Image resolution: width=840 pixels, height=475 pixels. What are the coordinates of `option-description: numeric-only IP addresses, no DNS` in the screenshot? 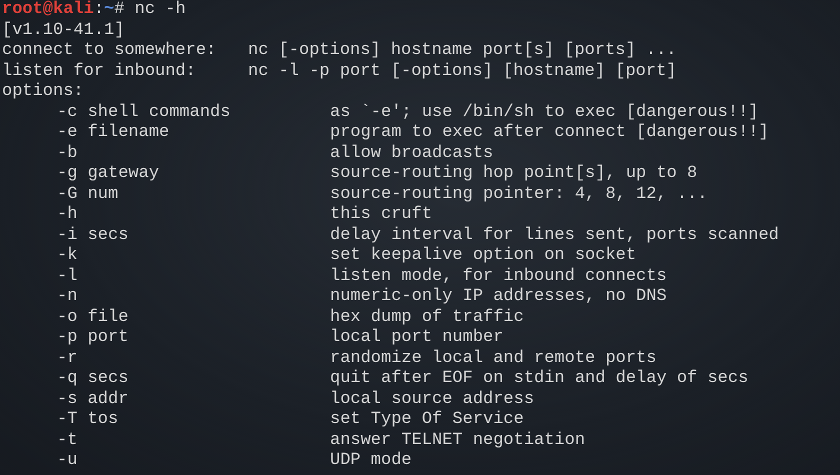 It's located at (498, 297).